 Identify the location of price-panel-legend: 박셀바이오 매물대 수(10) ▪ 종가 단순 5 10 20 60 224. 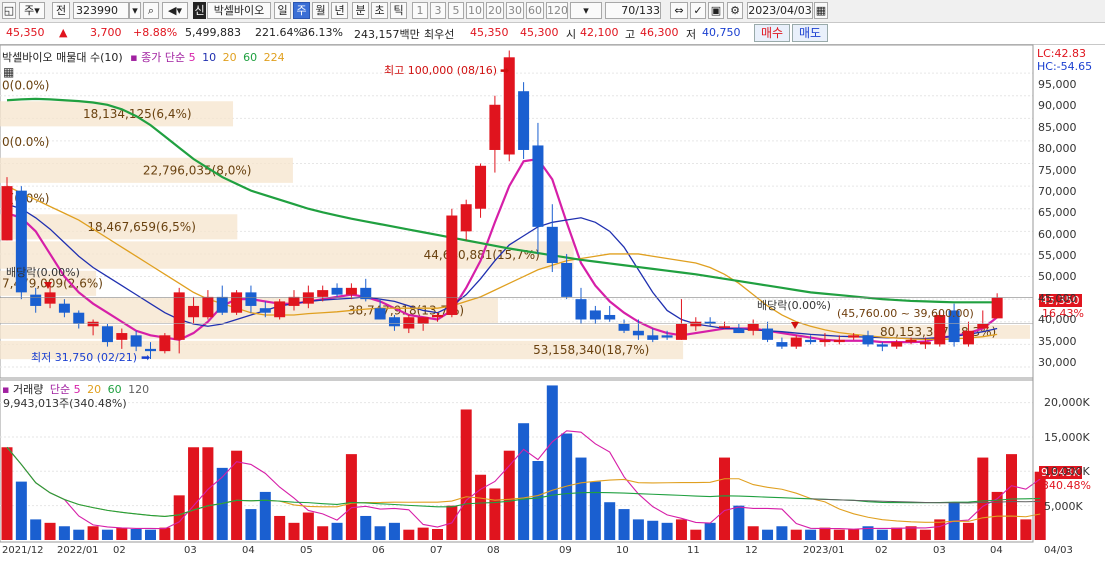
(143, 57).